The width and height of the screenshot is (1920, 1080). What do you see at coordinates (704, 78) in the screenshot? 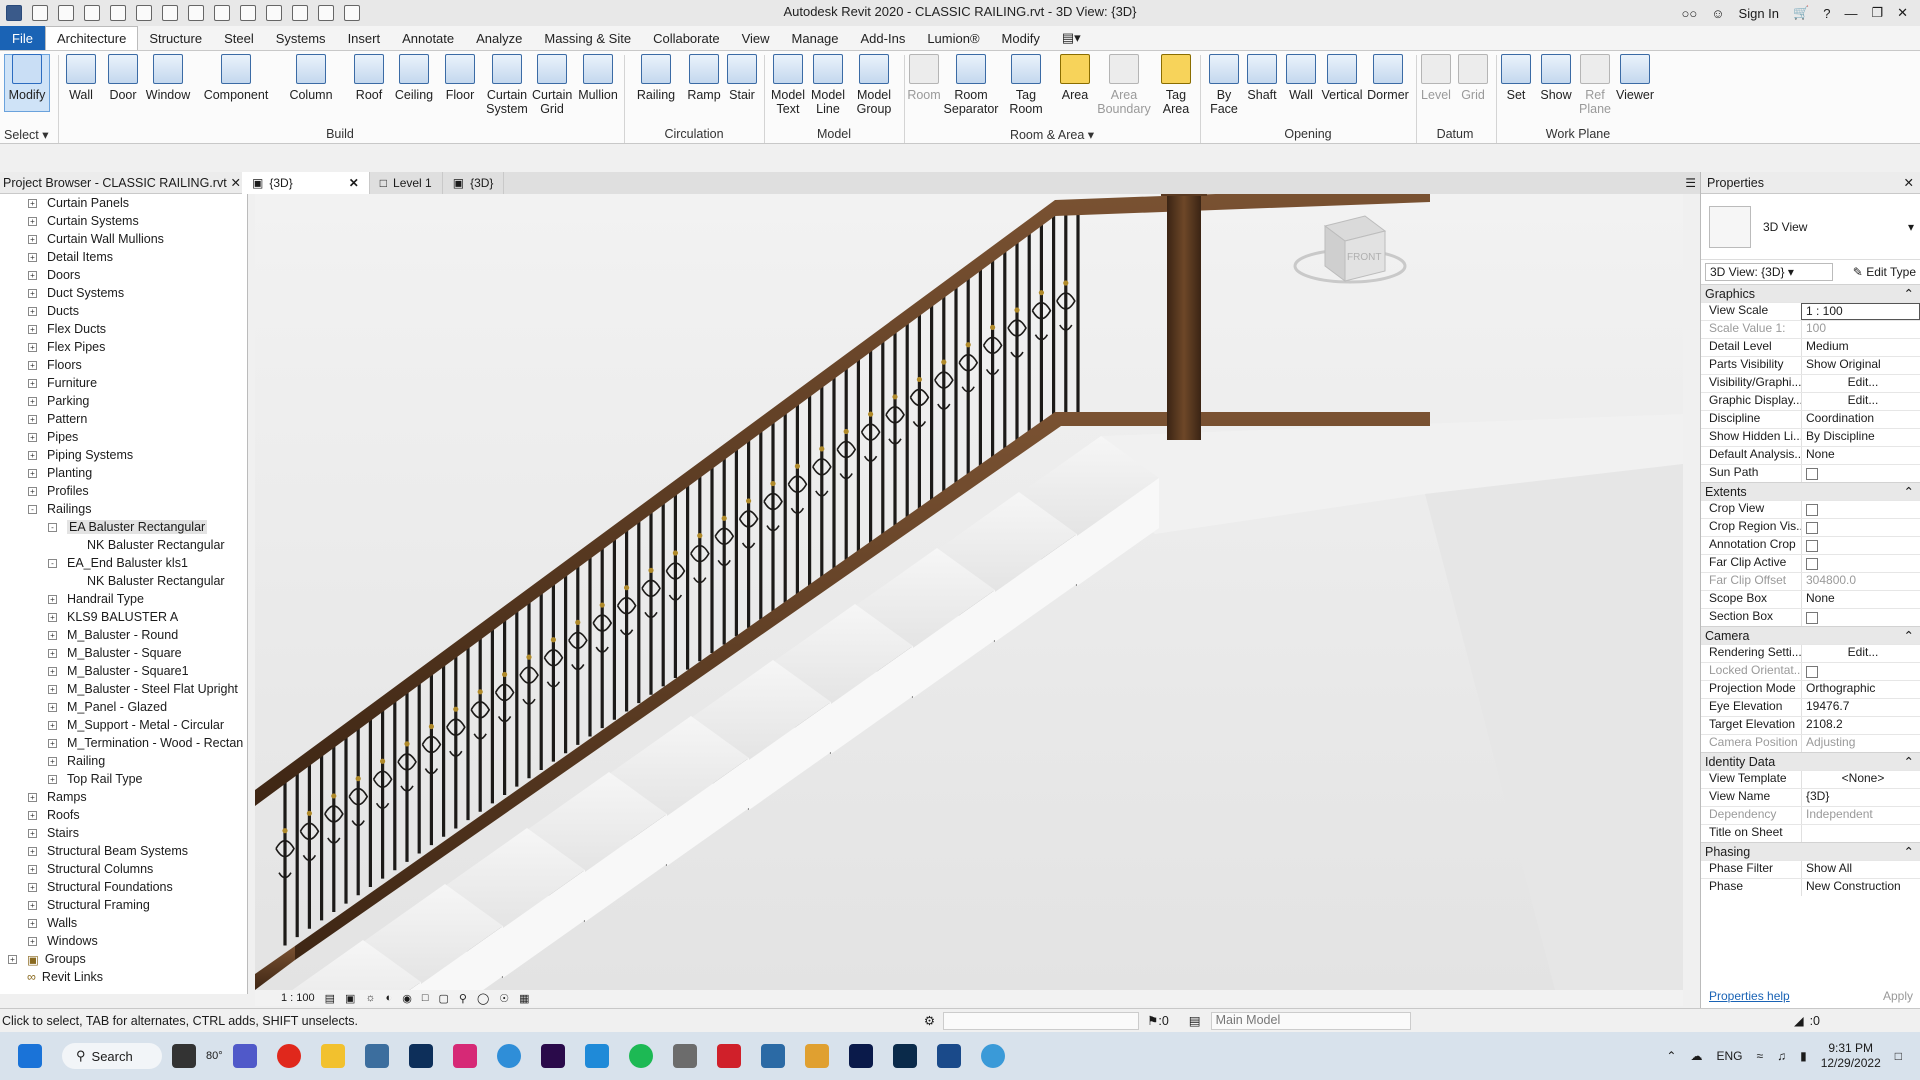
I see `ramp-button: Ramp` at bounding box center [704, 78].